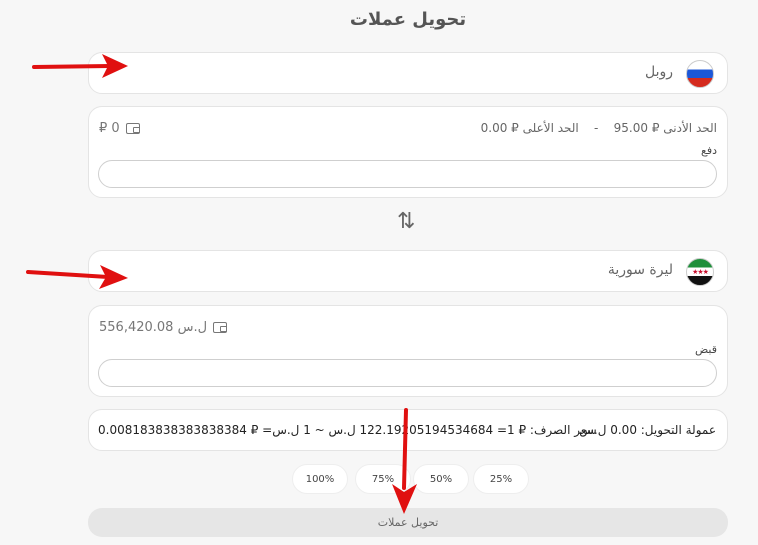 The image size is (758, 545). Describe the element at coordinates (700, 74) in the screenshot. I see `russia-flag-icon` at that location.